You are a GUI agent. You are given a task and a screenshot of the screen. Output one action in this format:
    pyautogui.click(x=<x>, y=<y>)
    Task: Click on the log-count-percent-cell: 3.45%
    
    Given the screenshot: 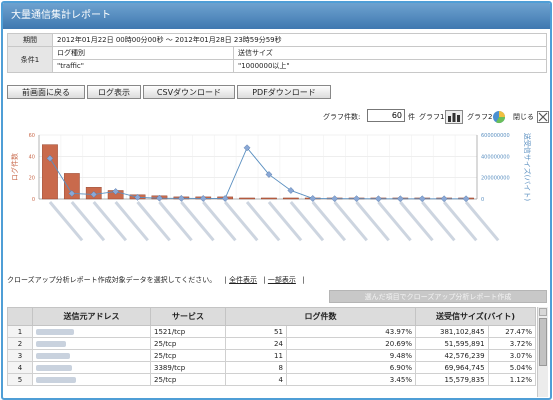 What is the action you would take?
    pyautogui.click(x=351, y=379)
    